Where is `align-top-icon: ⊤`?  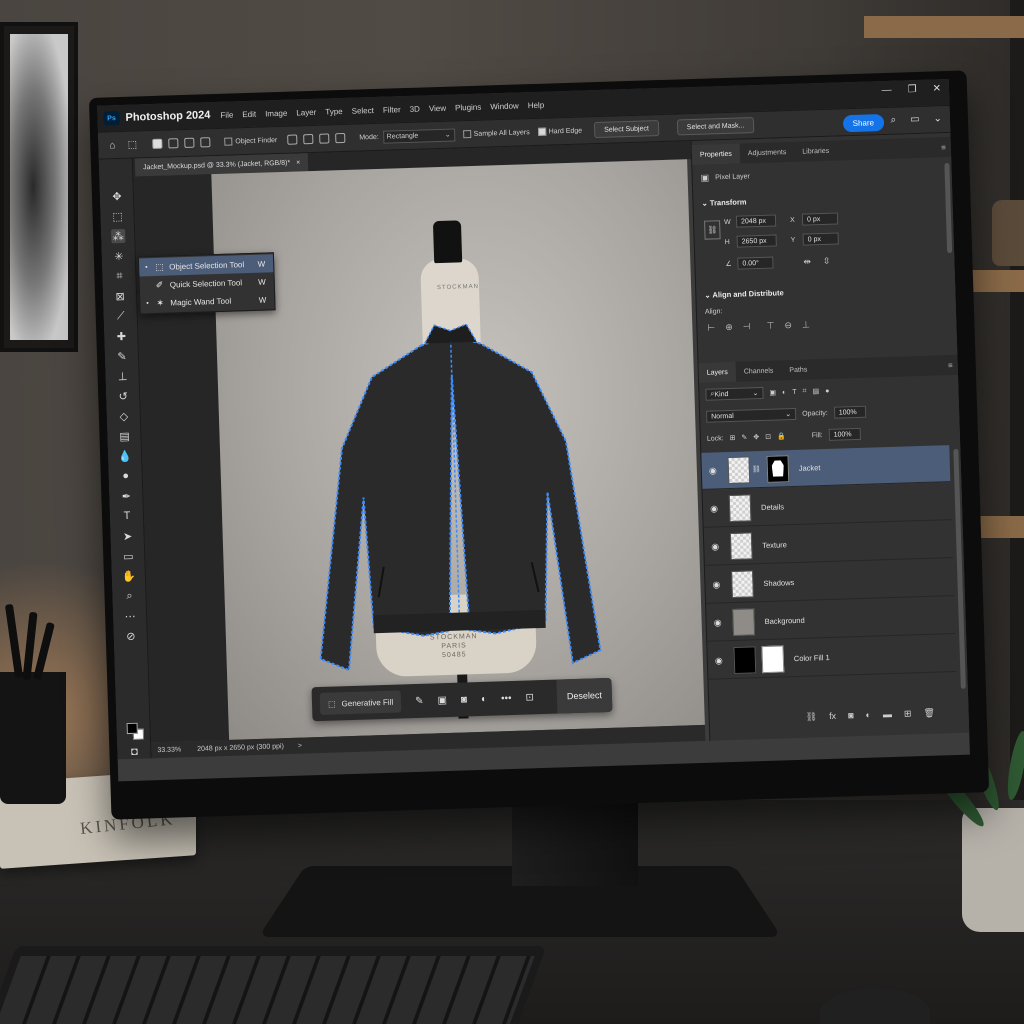 align-top-icon: ⊤ is located at coordinates (770, 326).